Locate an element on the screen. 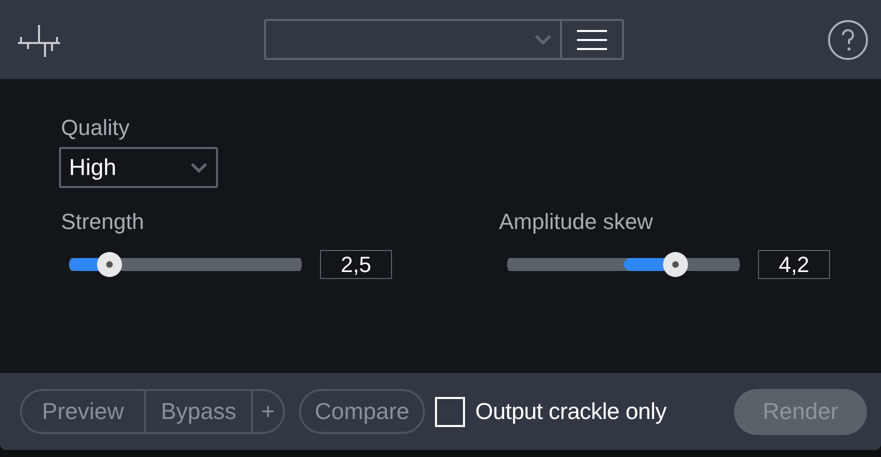  help-icon is located at coordinates (848, 39).